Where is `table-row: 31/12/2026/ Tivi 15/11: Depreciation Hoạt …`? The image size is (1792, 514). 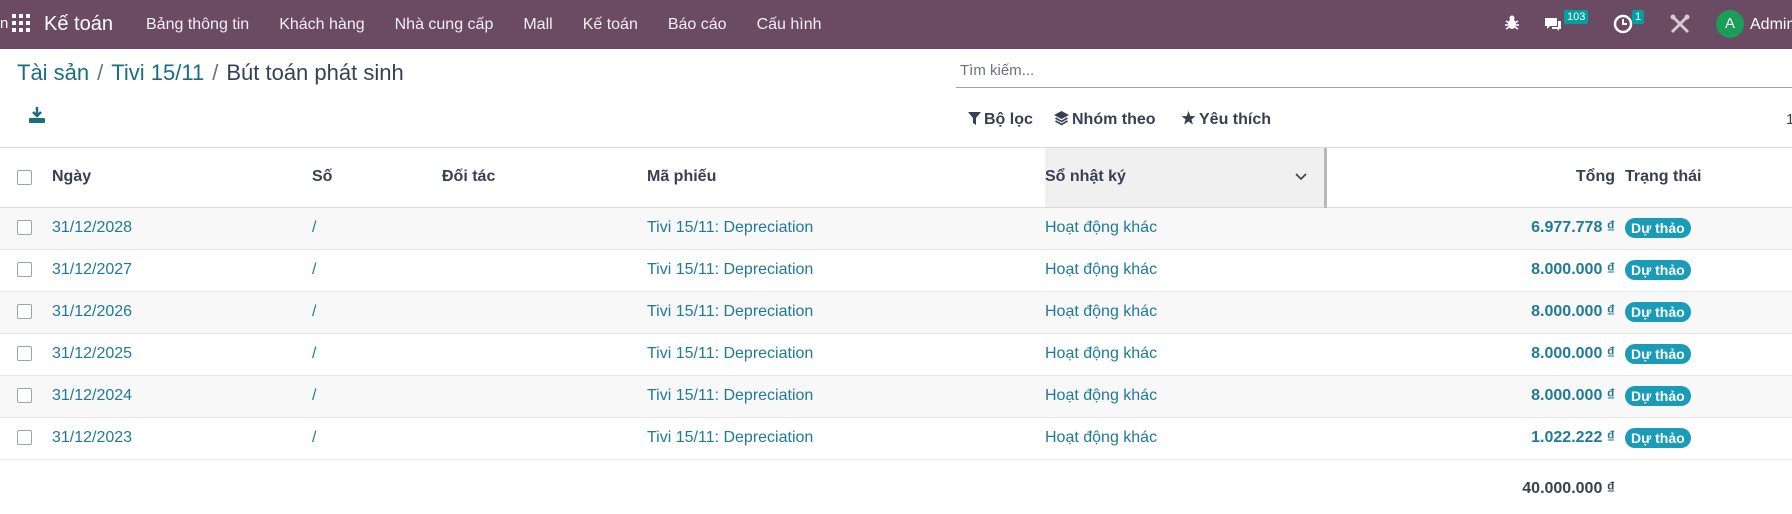 table-row: 31/12/2026/ Tivi 15/11: Depreciation Hoạt … is located at coordinates (896, 312).